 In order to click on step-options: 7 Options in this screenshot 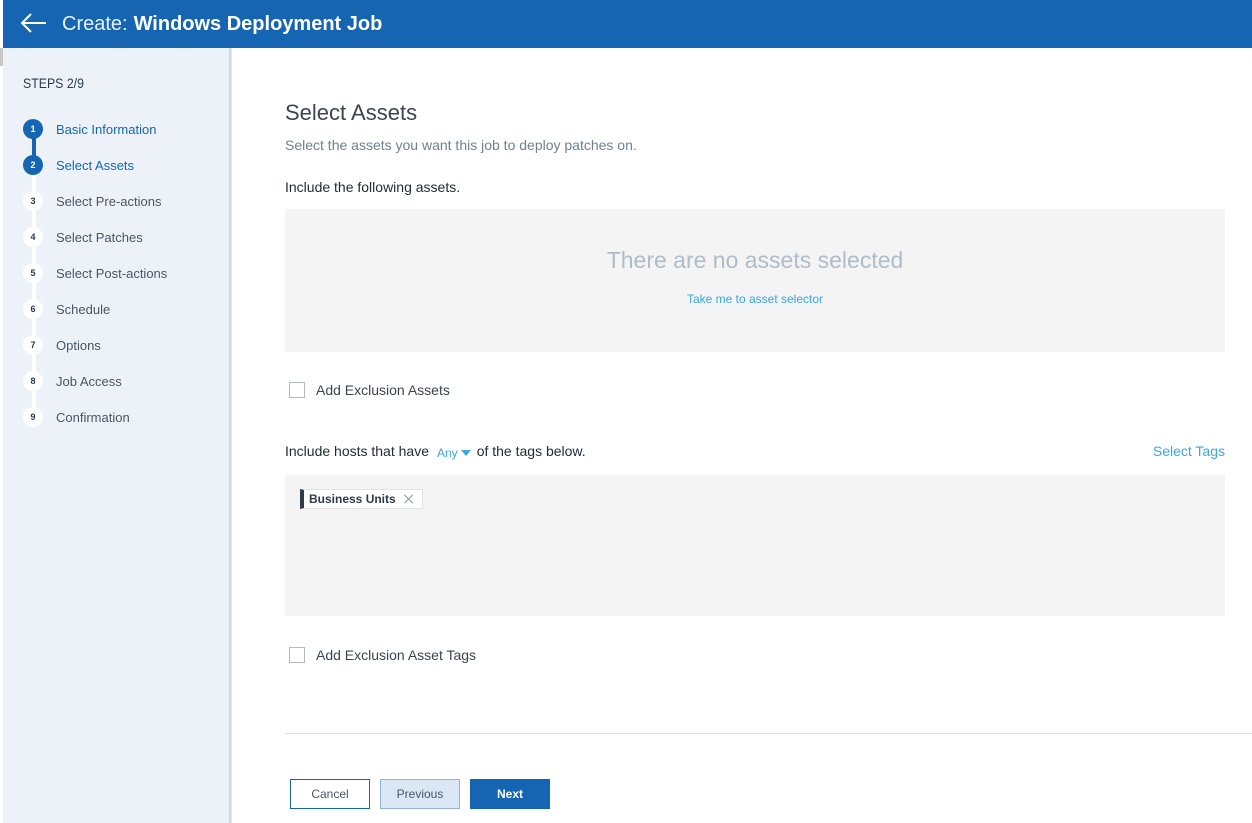, I will do `click(62, 345)`.